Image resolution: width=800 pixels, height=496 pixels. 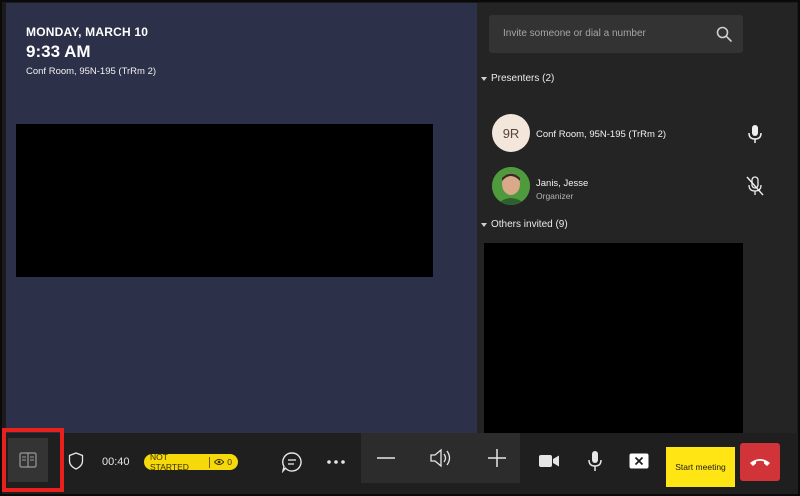 I want to click on person-photo-icon, so click(x=511, y=186).